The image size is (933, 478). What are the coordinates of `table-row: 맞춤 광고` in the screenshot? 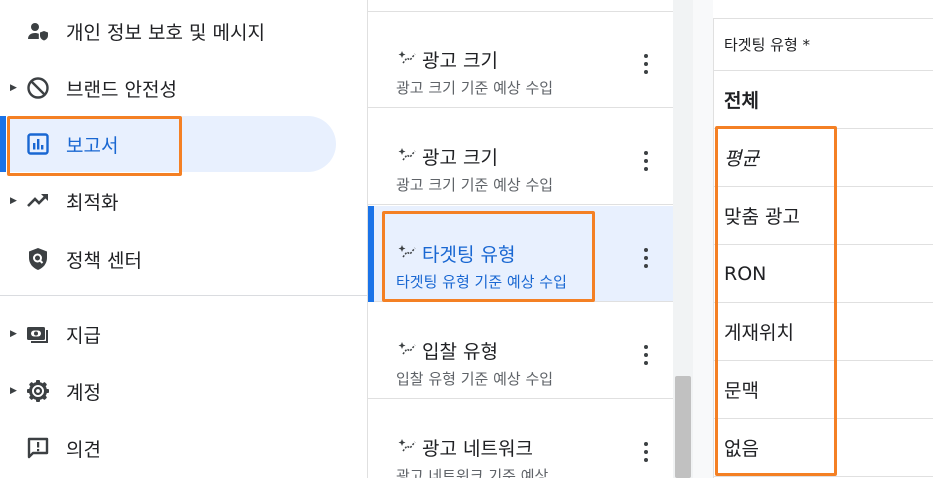 It's located at (823, 216).